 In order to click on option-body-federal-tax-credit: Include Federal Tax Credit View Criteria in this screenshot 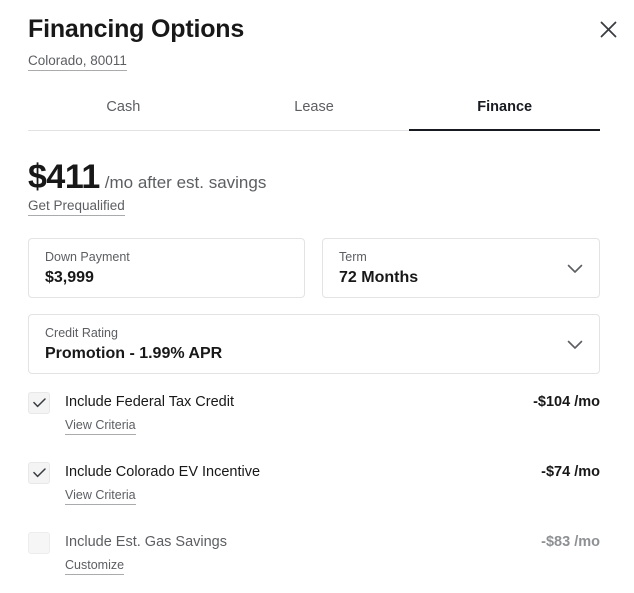, I will do `click(299, 413)`.